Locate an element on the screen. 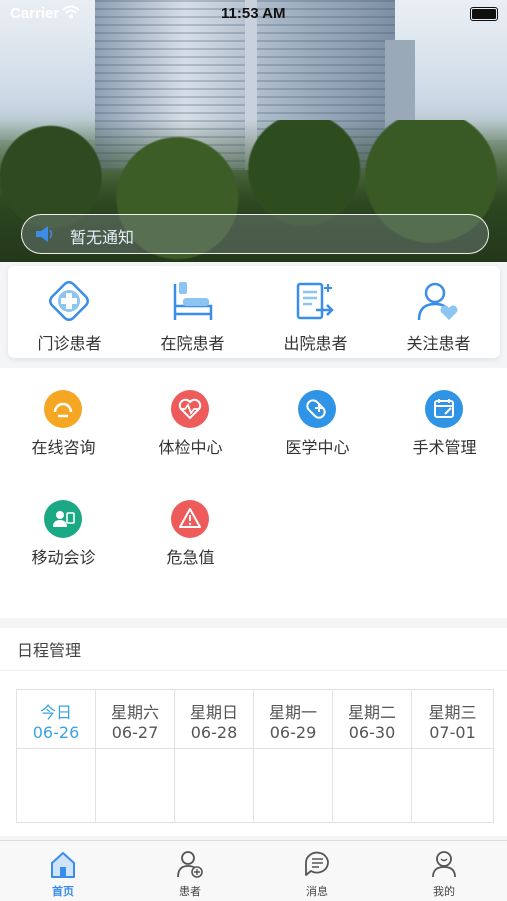  wifi-icon is located at coordinates (71, 12).